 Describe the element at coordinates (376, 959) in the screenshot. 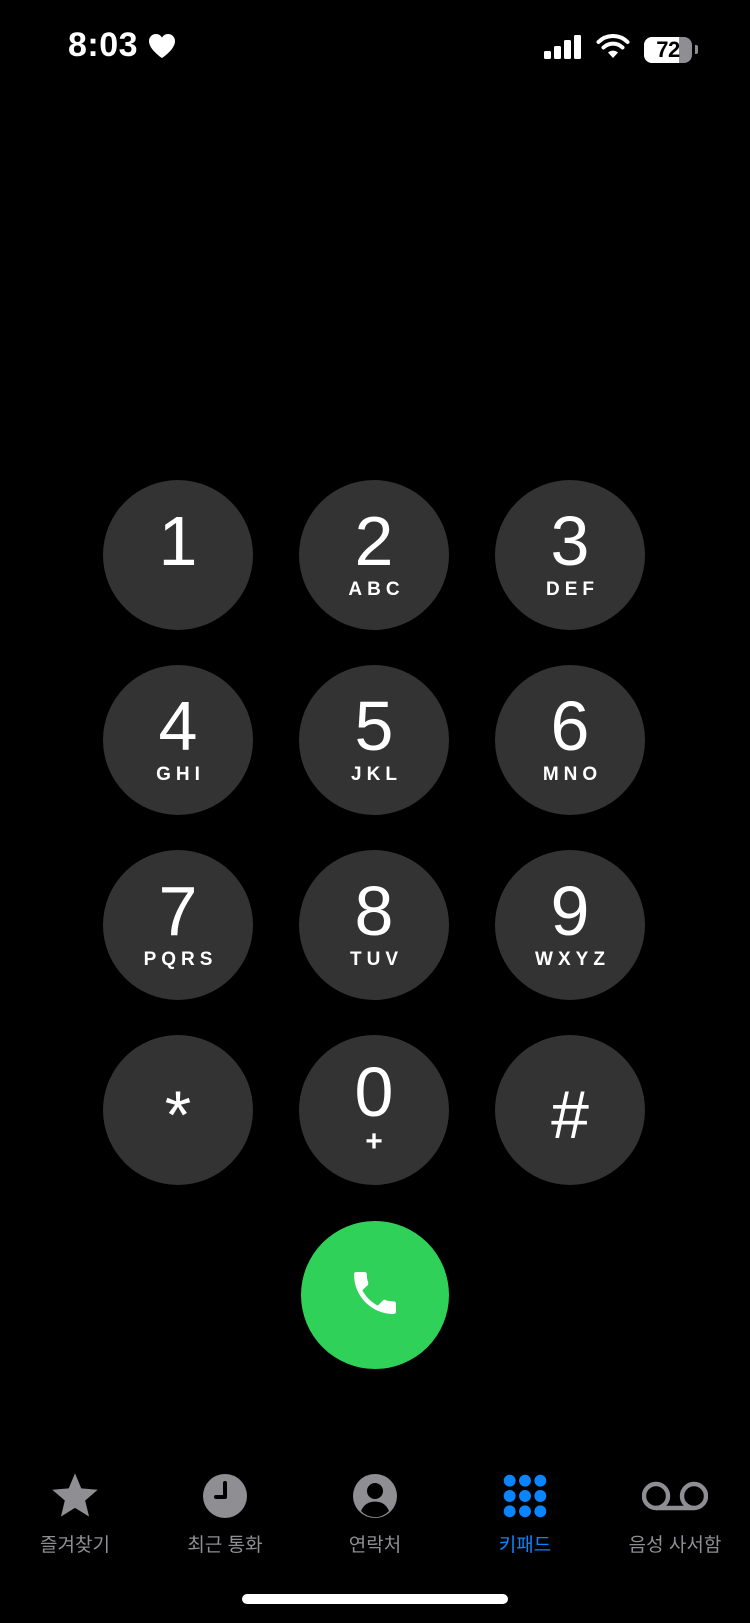

I see `key-letters: TUV` at that location.